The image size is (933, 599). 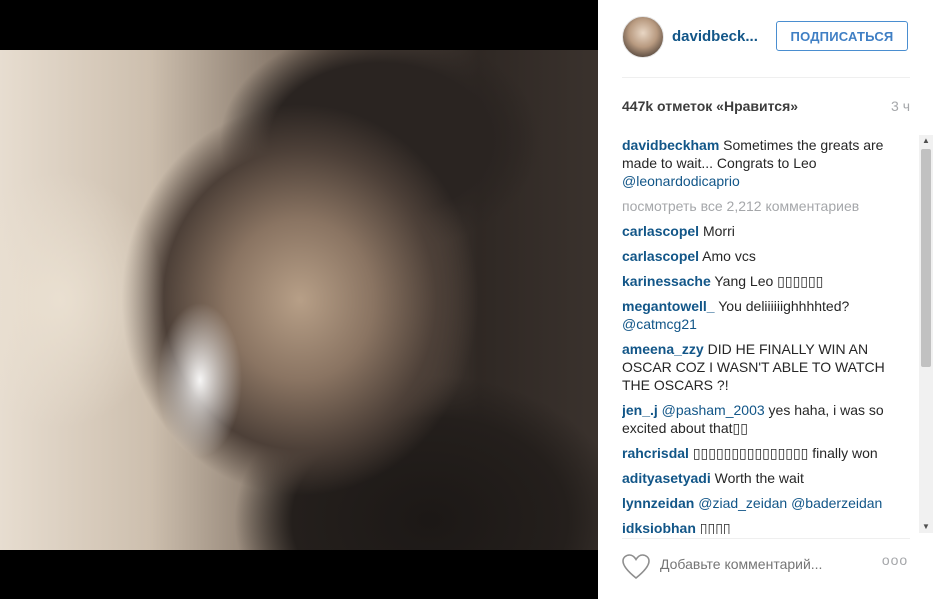 I want to click on comment-item: karinessache Yang Leo ▯▯▯▯▯▯, so click(x=765, y=281).